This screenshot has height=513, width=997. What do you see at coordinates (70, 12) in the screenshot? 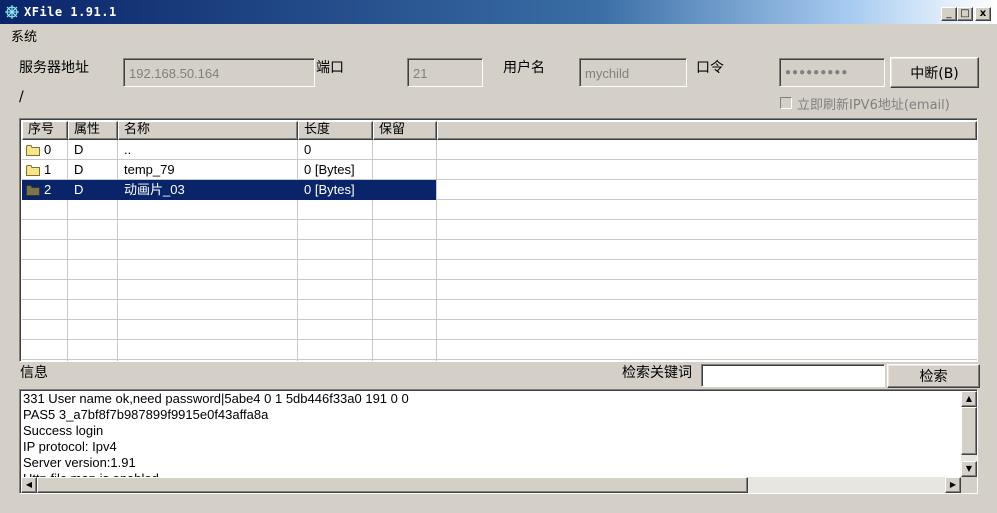
I see `window-title: XFile 1.91.1` at bounding box center [70, 12].